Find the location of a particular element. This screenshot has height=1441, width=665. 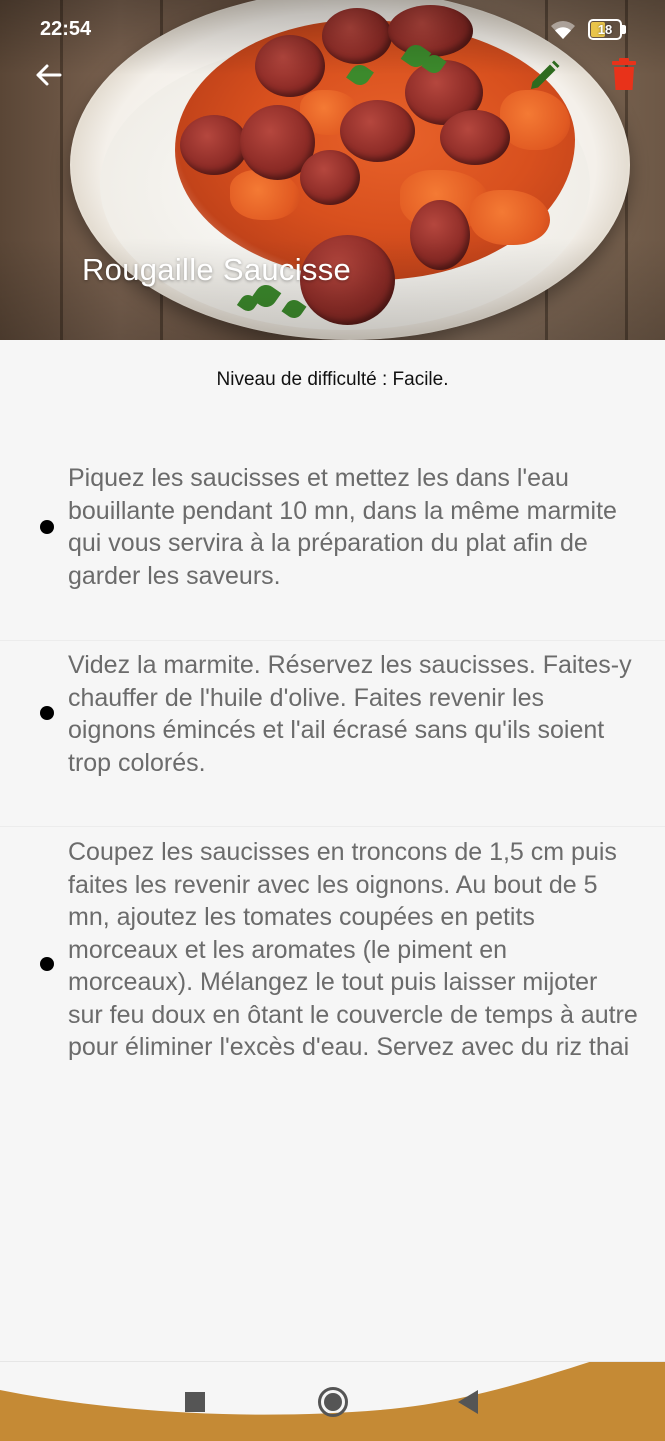

edit-button is located at coordinates (544, 76).